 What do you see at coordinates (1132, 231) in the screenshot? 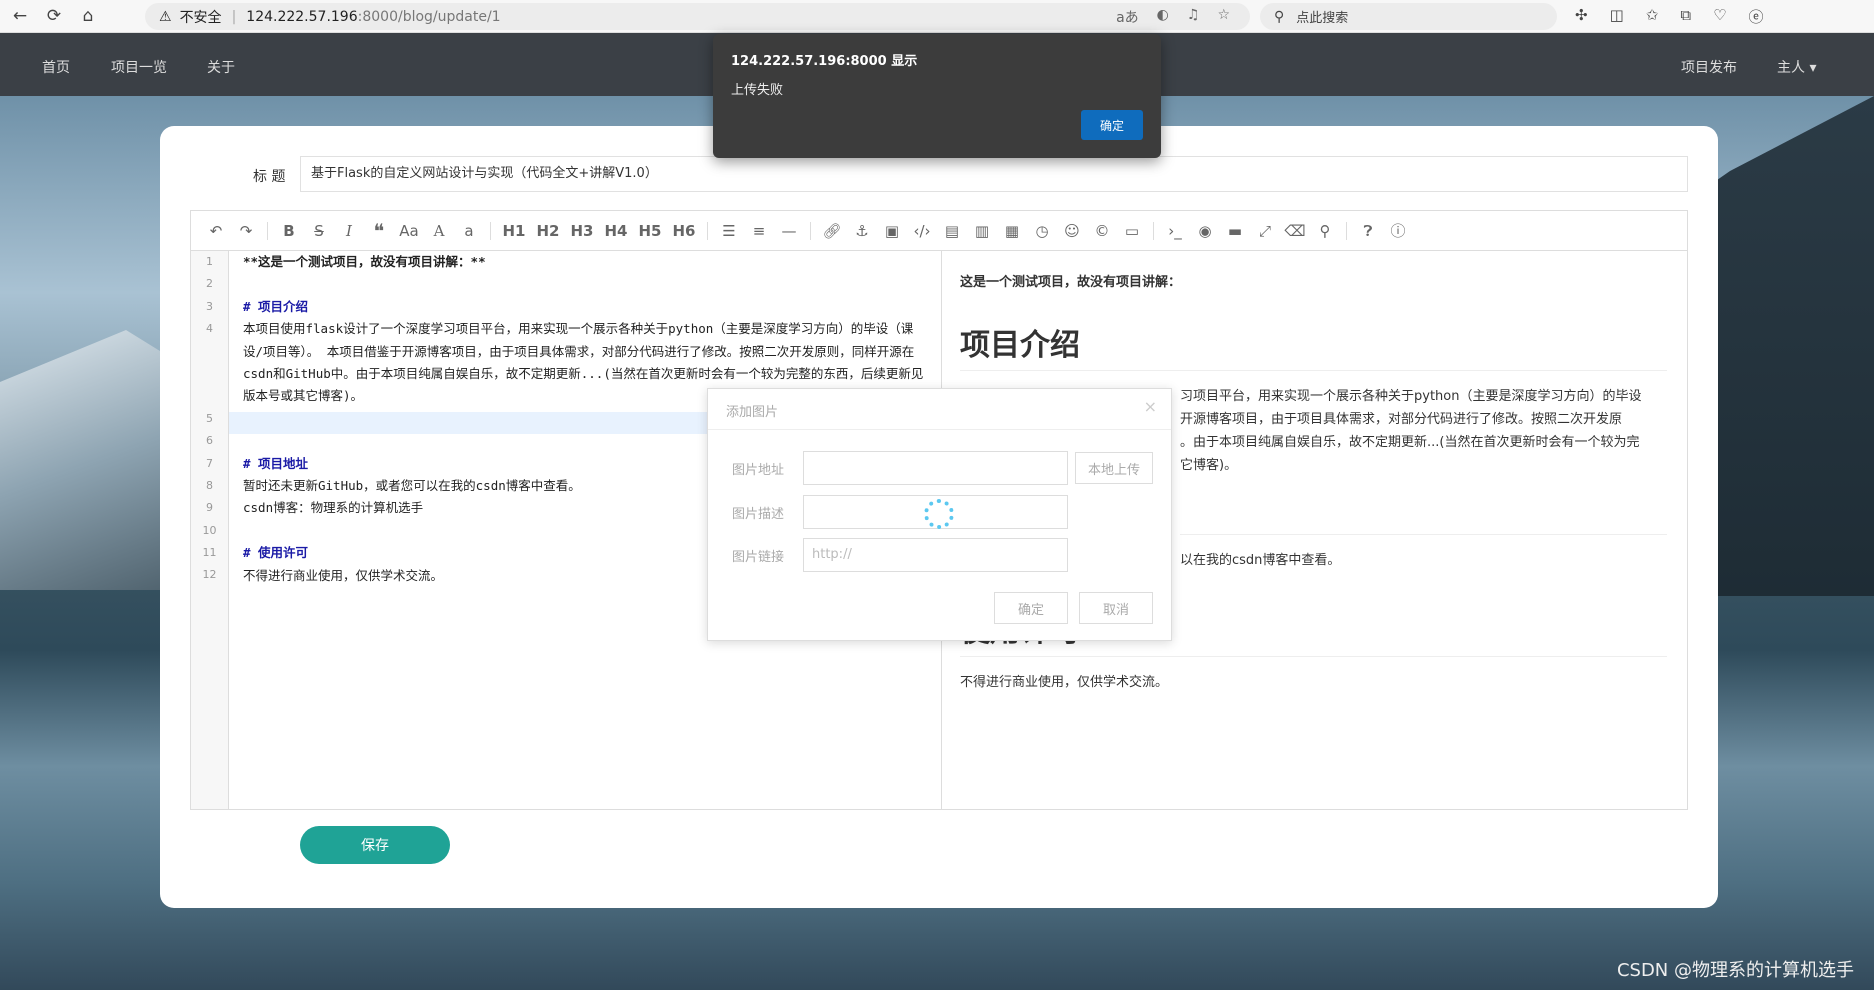
I see `pagebreak-icon: ▭` at bounding box center [1132, 231].